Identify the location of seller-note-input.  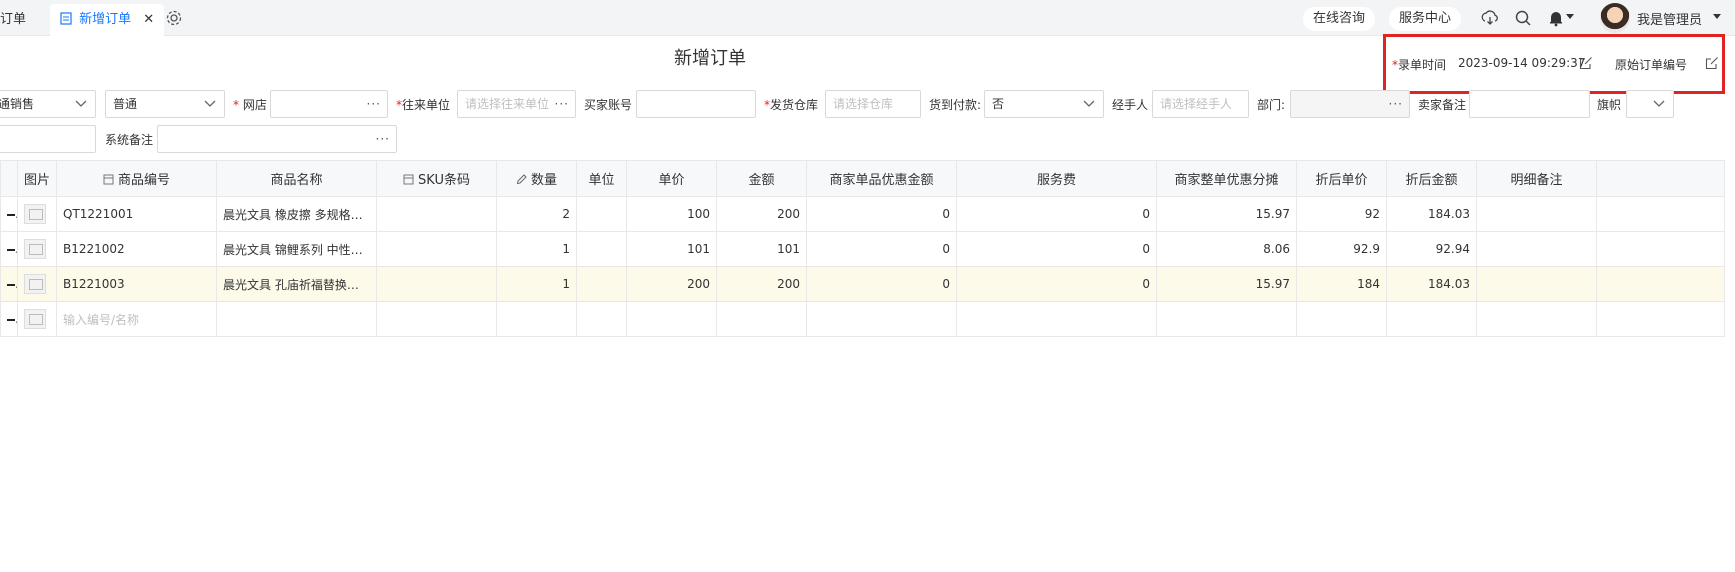
(1529, 104).